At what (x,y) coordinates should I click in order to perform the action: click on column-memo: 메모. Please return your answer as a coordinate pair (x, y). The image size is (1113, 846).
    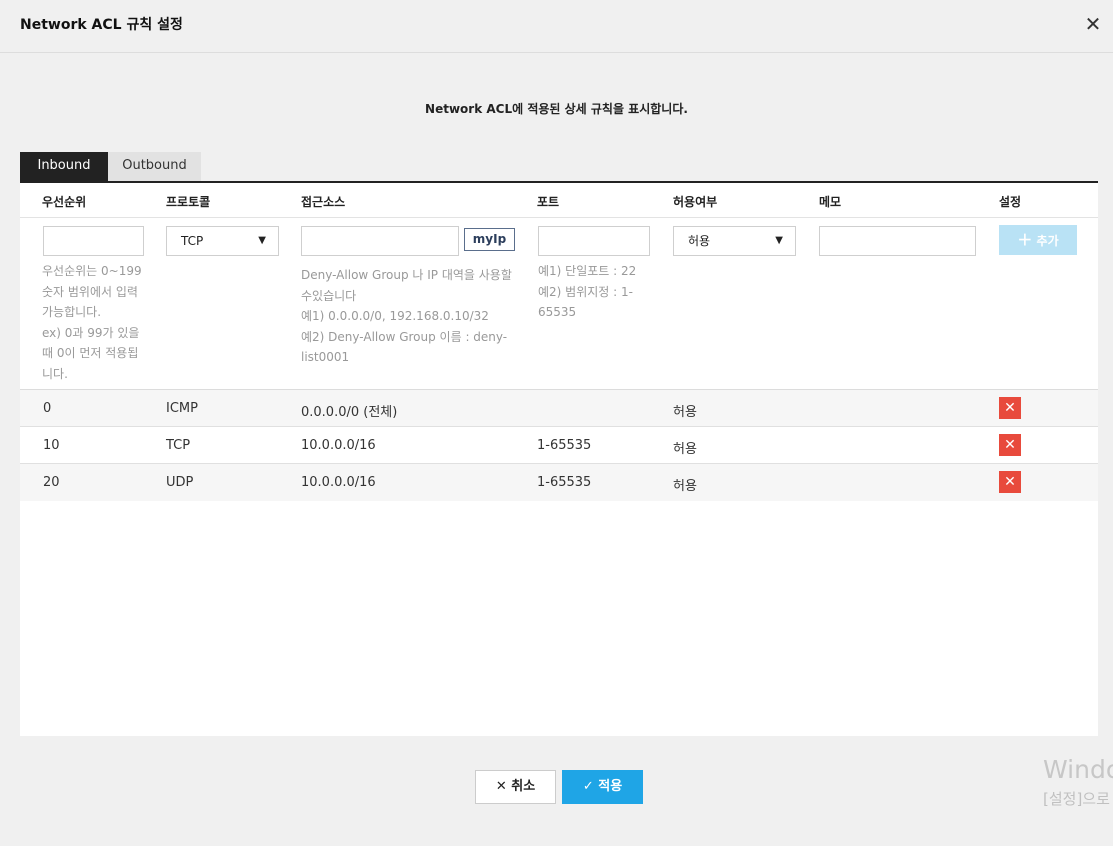
    Looking at the image, I should click on (830, 202).